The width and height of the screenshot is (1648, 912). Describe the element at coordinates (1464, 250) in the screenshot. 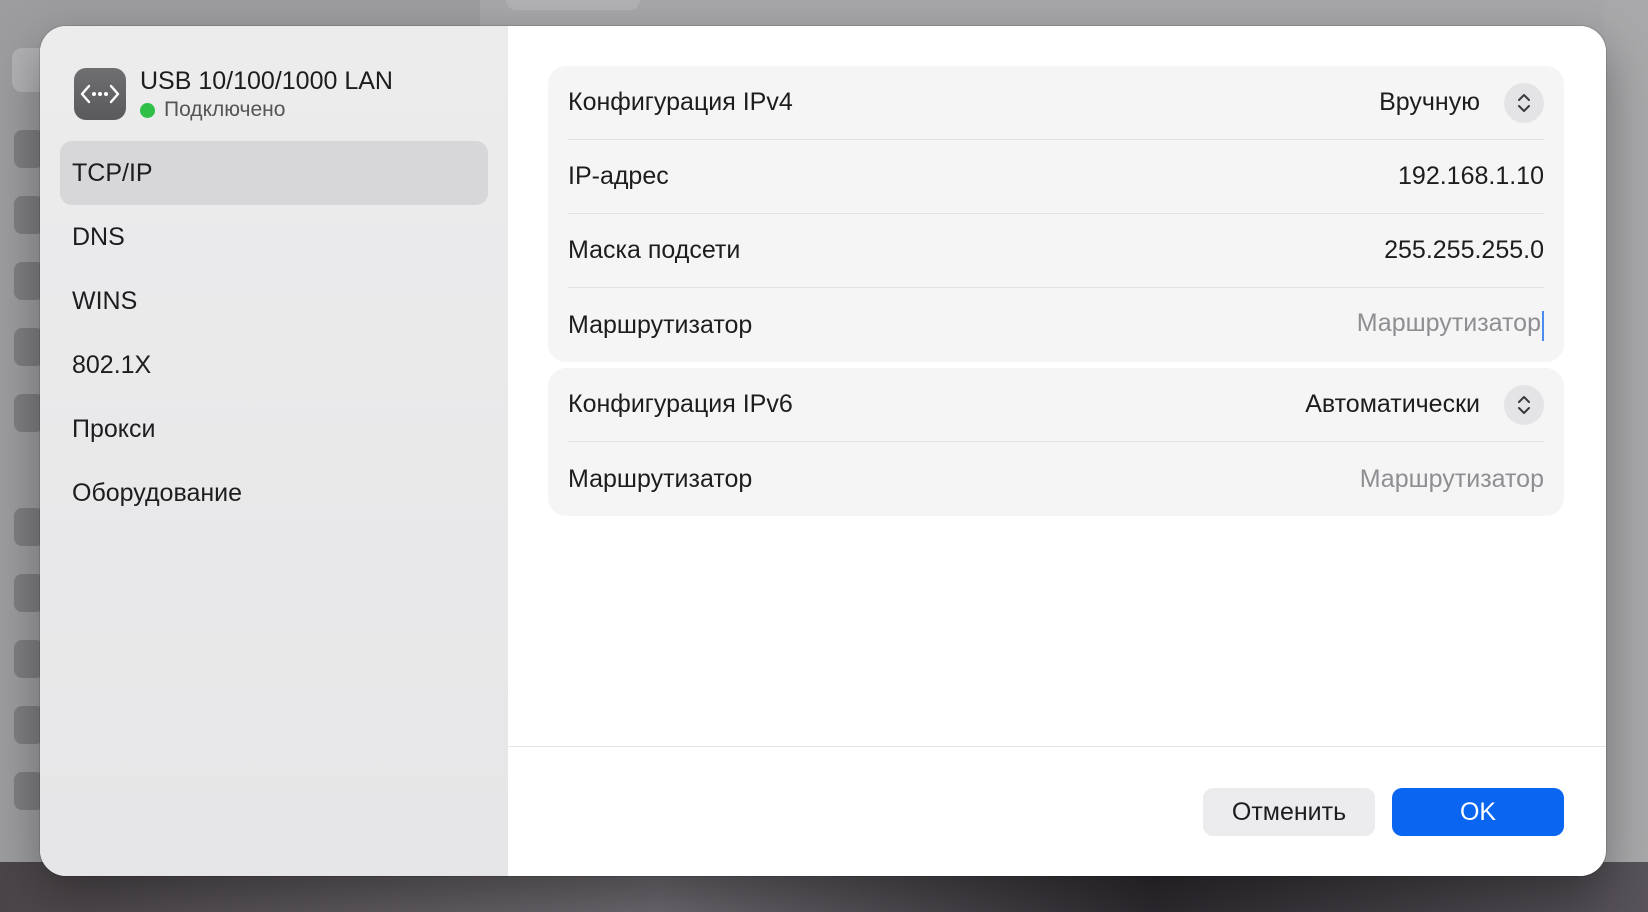

I see `subnet-mask-field: 255.255.255.0` at that location.